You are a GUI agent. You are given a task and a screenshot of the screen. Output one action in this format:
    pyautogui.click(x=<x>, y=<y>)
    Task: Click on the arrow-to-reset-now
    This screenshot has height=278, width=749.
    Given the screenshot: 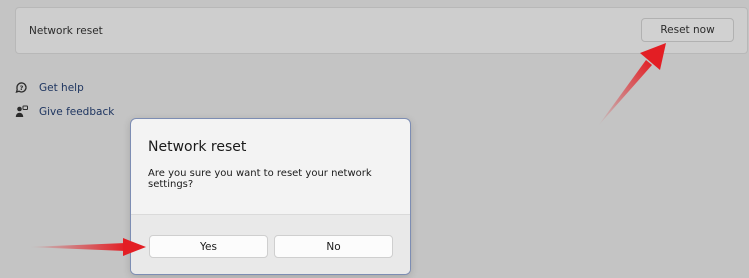 What is the action you would take?
    pyautogui.click(x=632, y=84)
    